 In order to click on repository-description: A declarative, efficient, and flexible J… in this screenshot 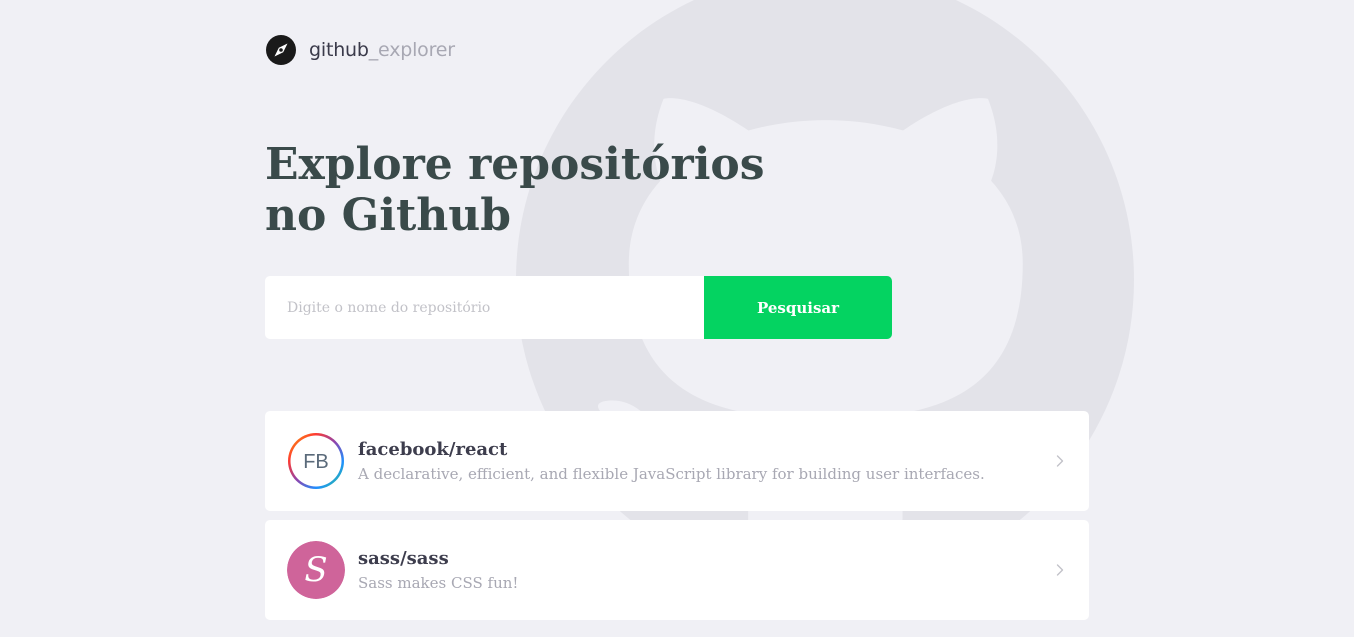, I will do `click(671, 473)`.